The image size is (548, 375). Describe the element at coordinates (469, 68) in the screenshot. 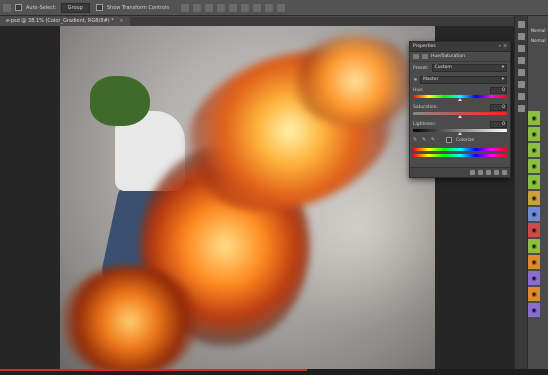

I see `preset-dropdown: Custom ▾` at that location.